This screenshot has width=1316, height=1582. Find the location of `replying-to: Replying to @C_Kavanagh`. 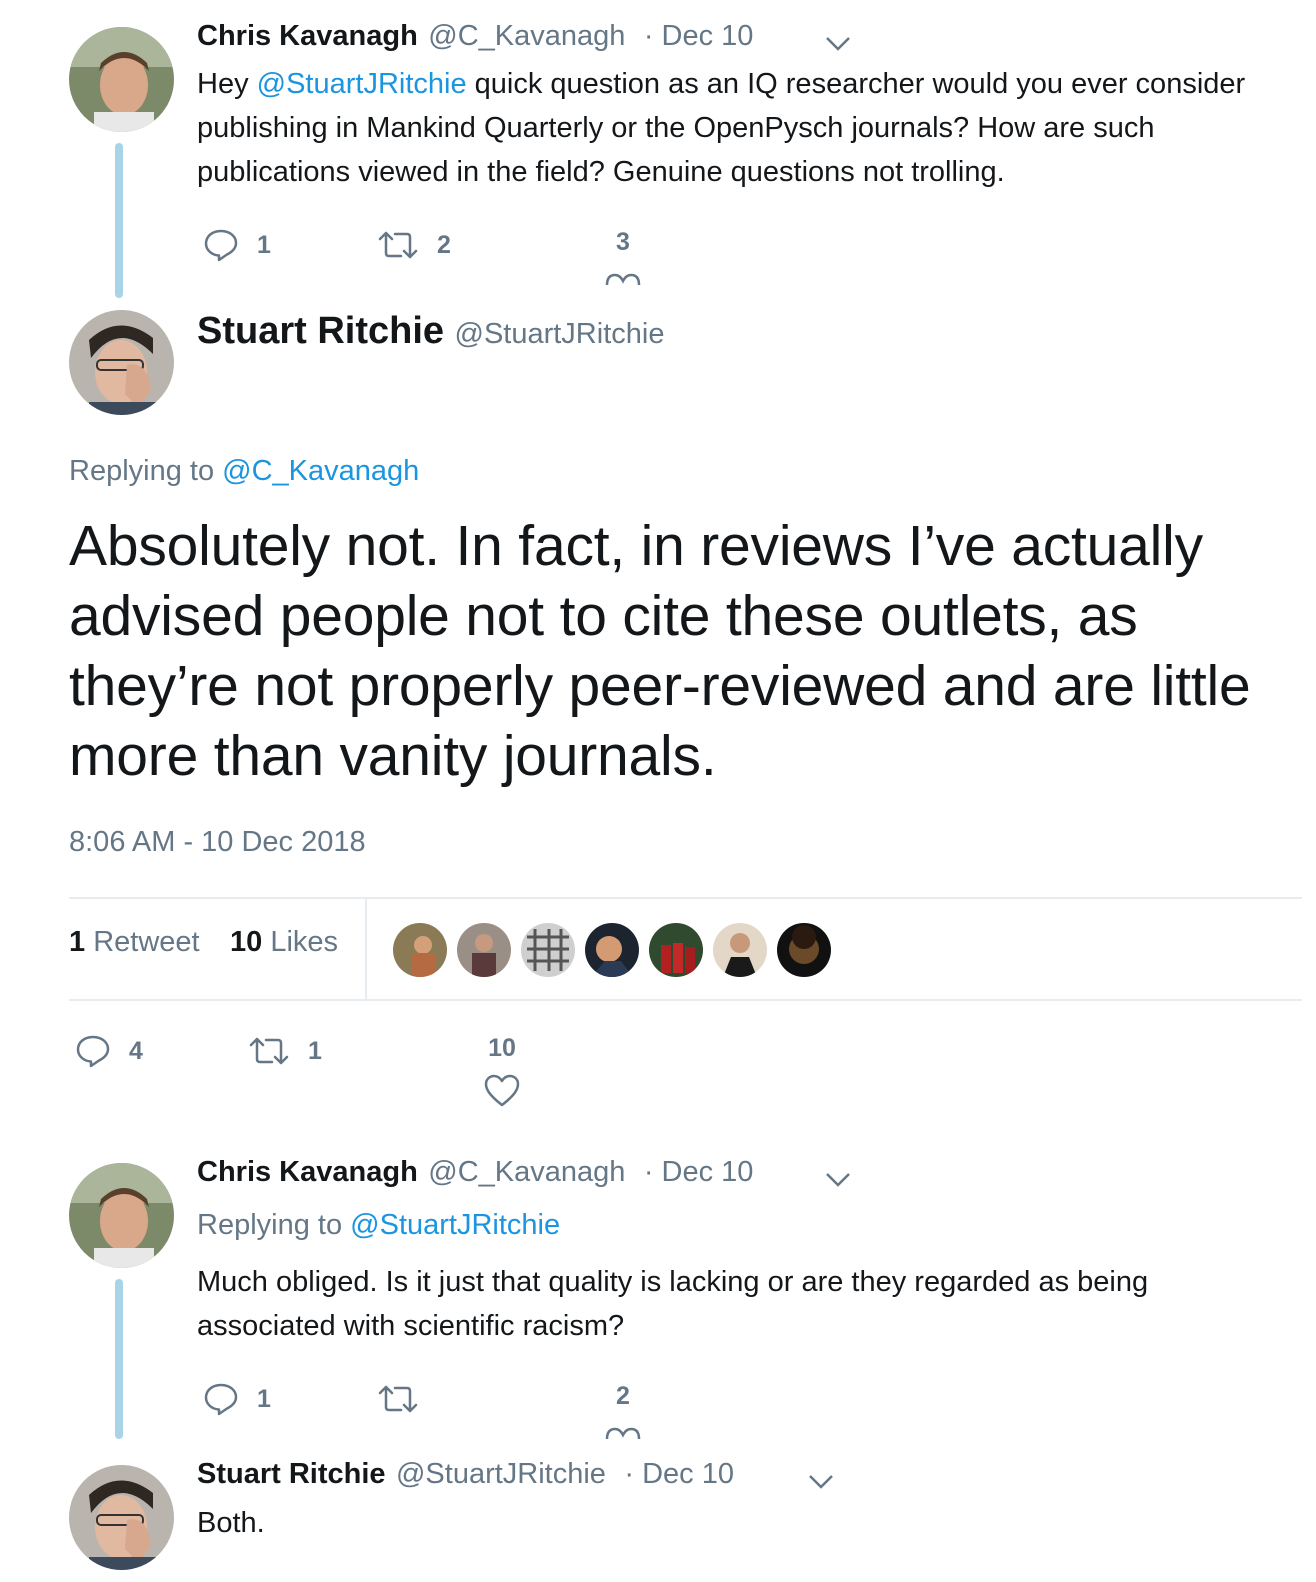

replying-to: Replying to @C_Kavanagh is located at coordinates (244, 471).